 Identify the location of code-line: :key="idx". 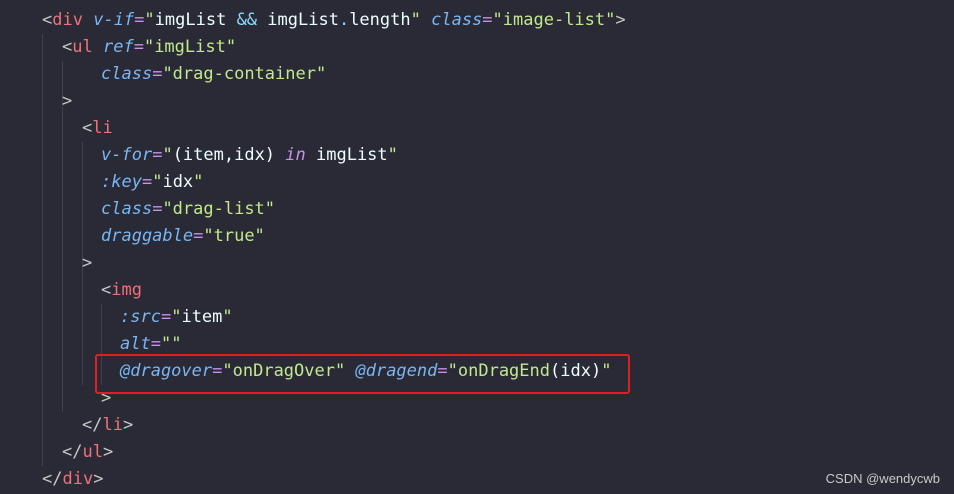
(152, 182).